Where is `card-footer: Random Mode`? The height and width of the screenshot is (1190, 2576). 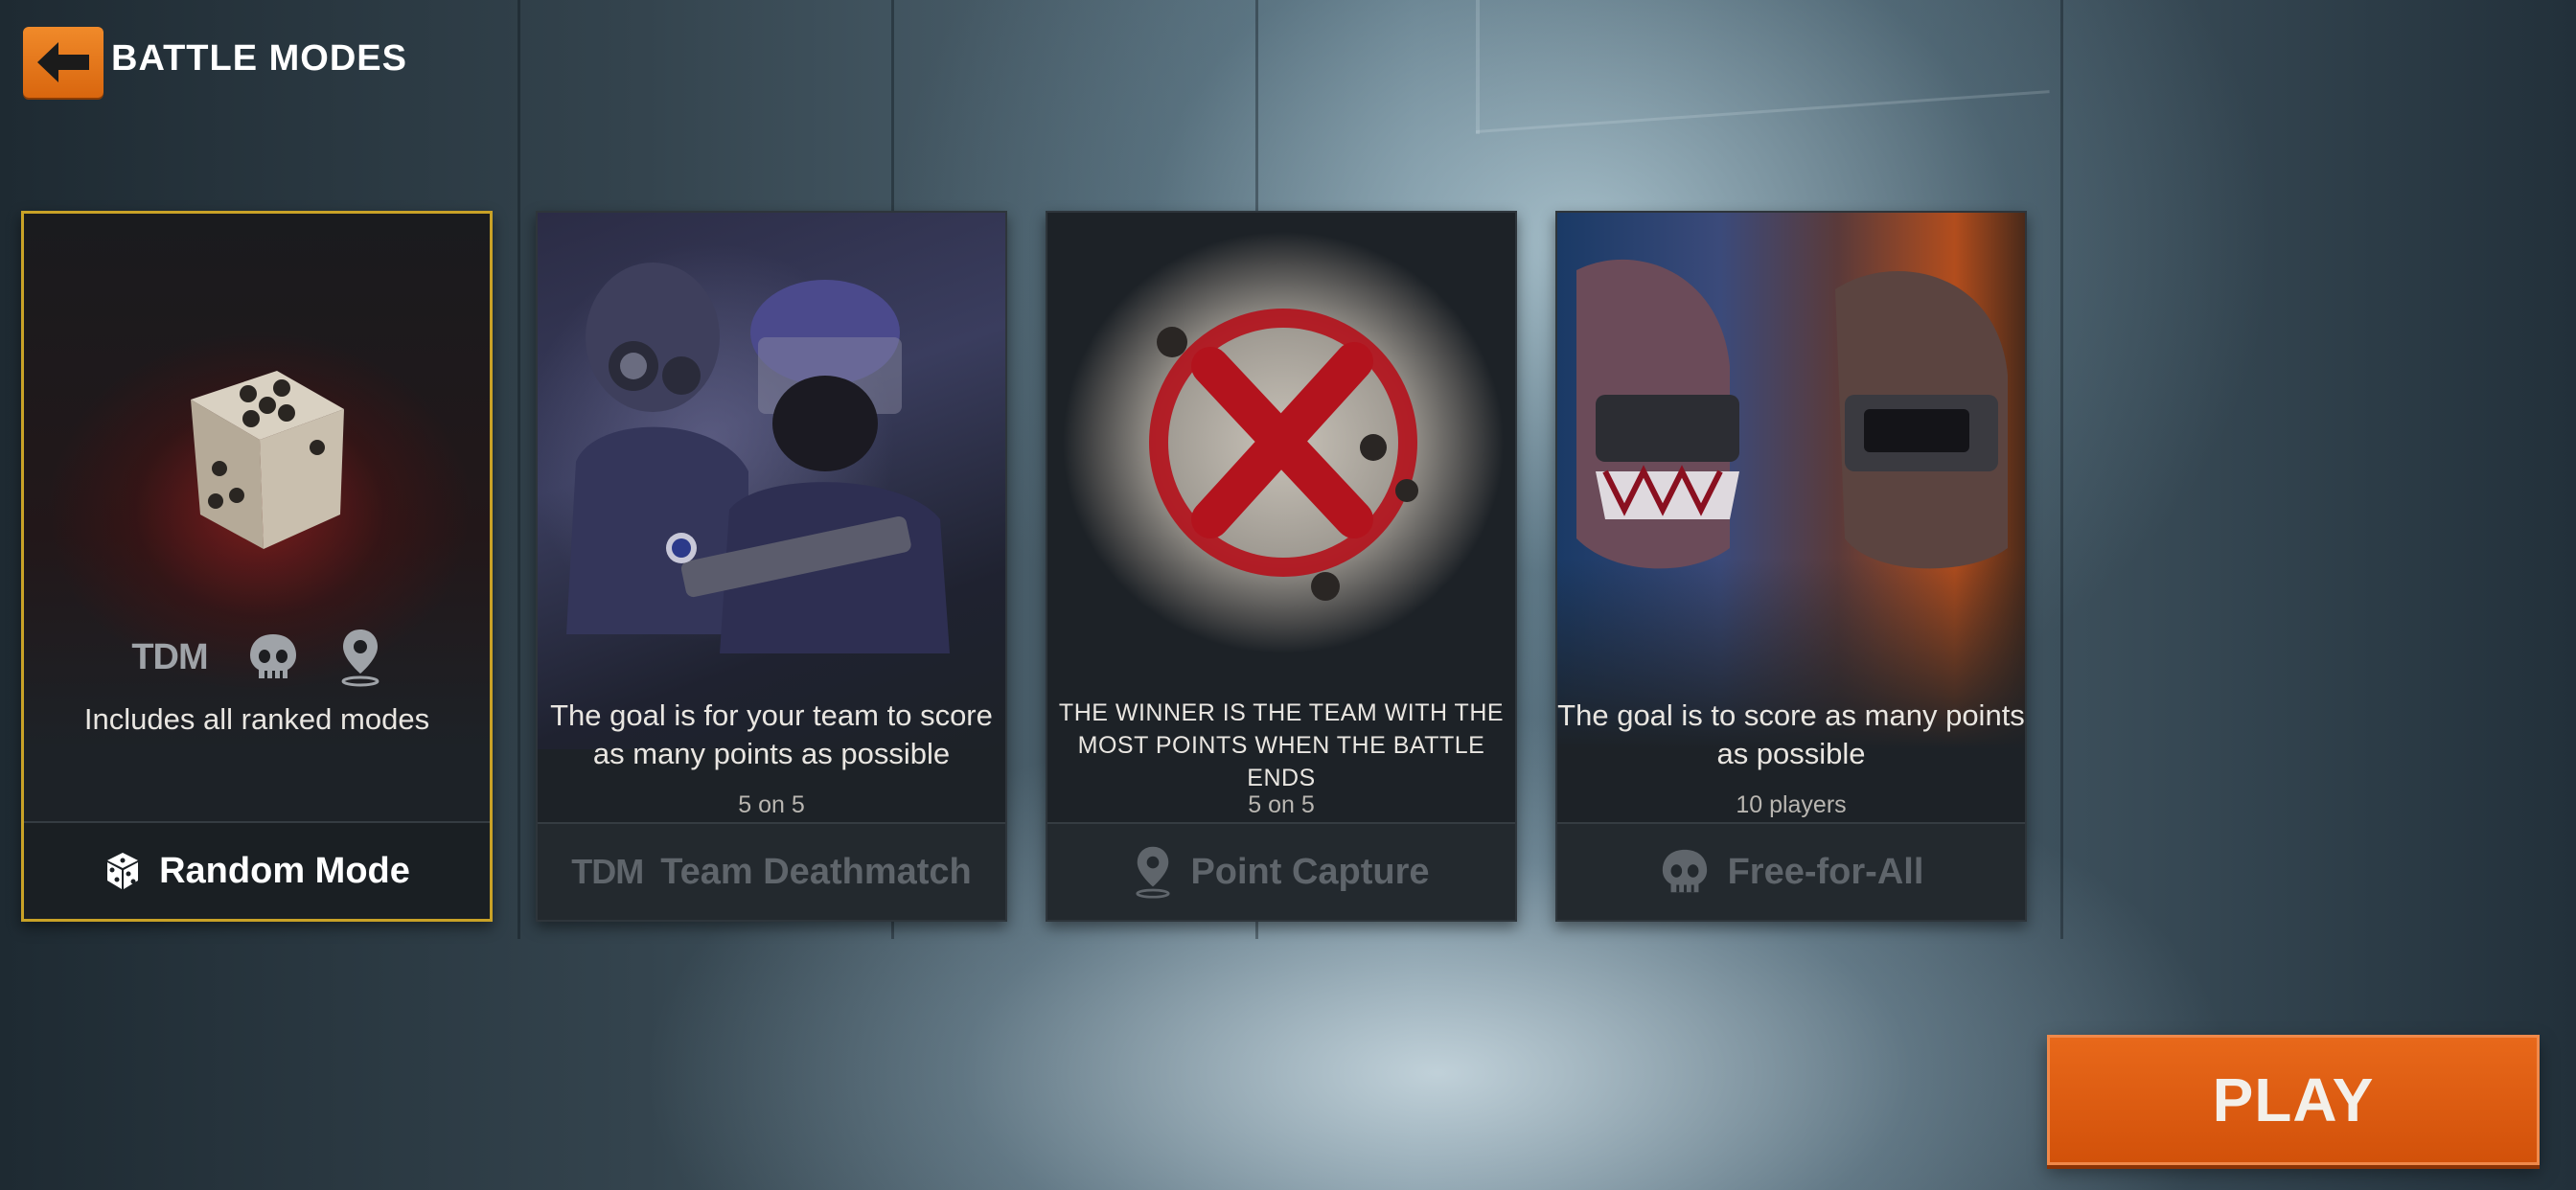 card-footer: Random Mode is located at coordinates (257, 870).